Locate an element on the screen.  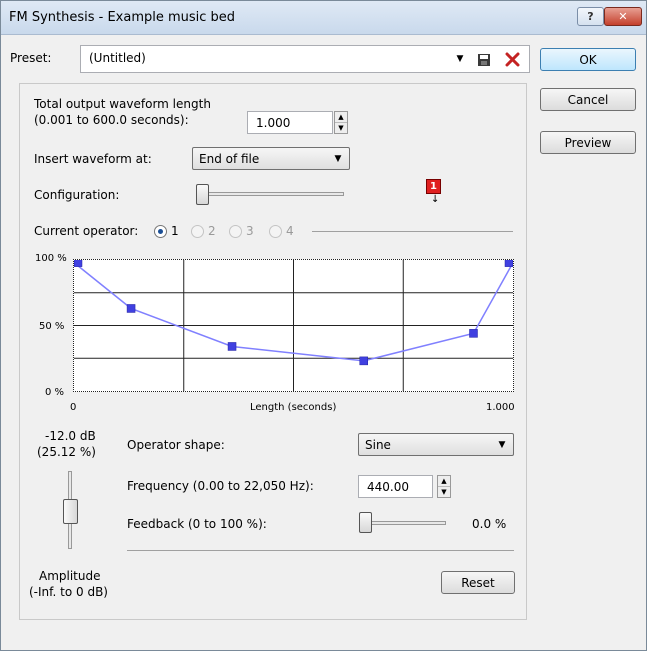
reset-button: Reset is located at coordinates (478, 582).